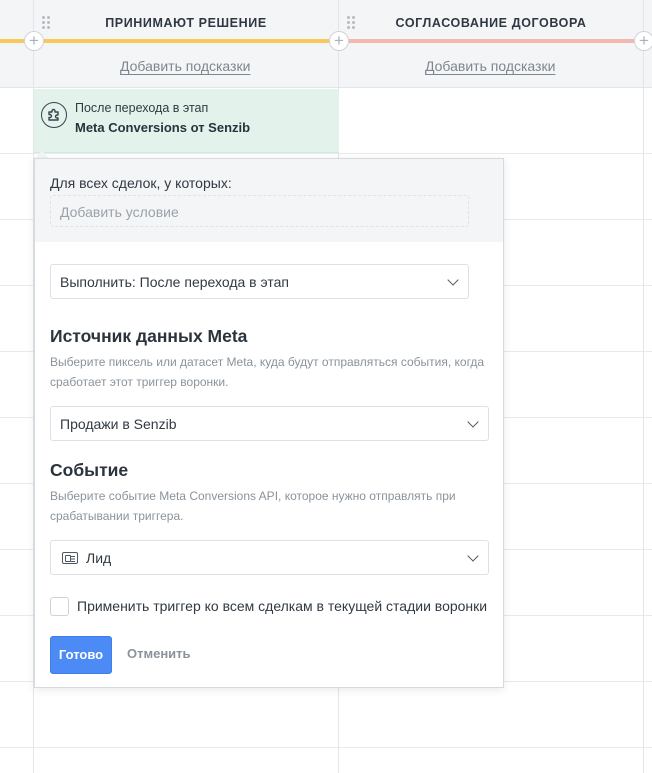  What do you see at coordinates (186, 41) in the screenshot?
I see `stage-bar-decision` at bounding box center [186, 41].